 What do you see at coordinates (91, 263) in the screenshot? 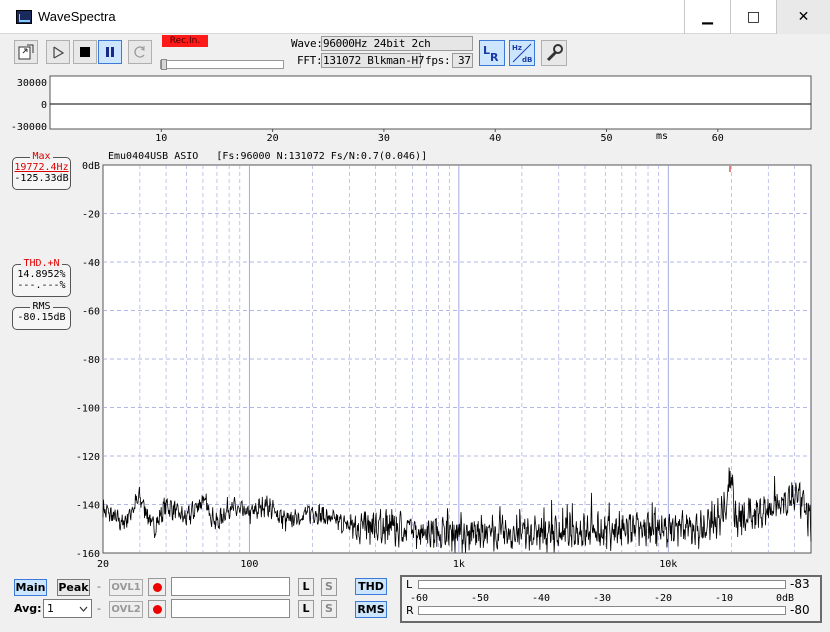
I see `spectrum-y-tick: -40` at bounding box center [91, 263].